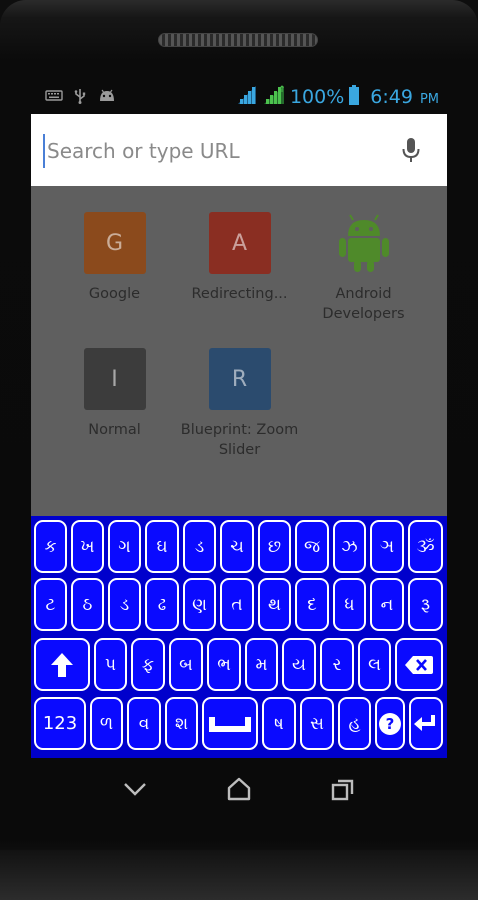  What do you see at coordinates (50, 604) in the screenshot?
I see `key: ટ` at bounding box center [50, 604].